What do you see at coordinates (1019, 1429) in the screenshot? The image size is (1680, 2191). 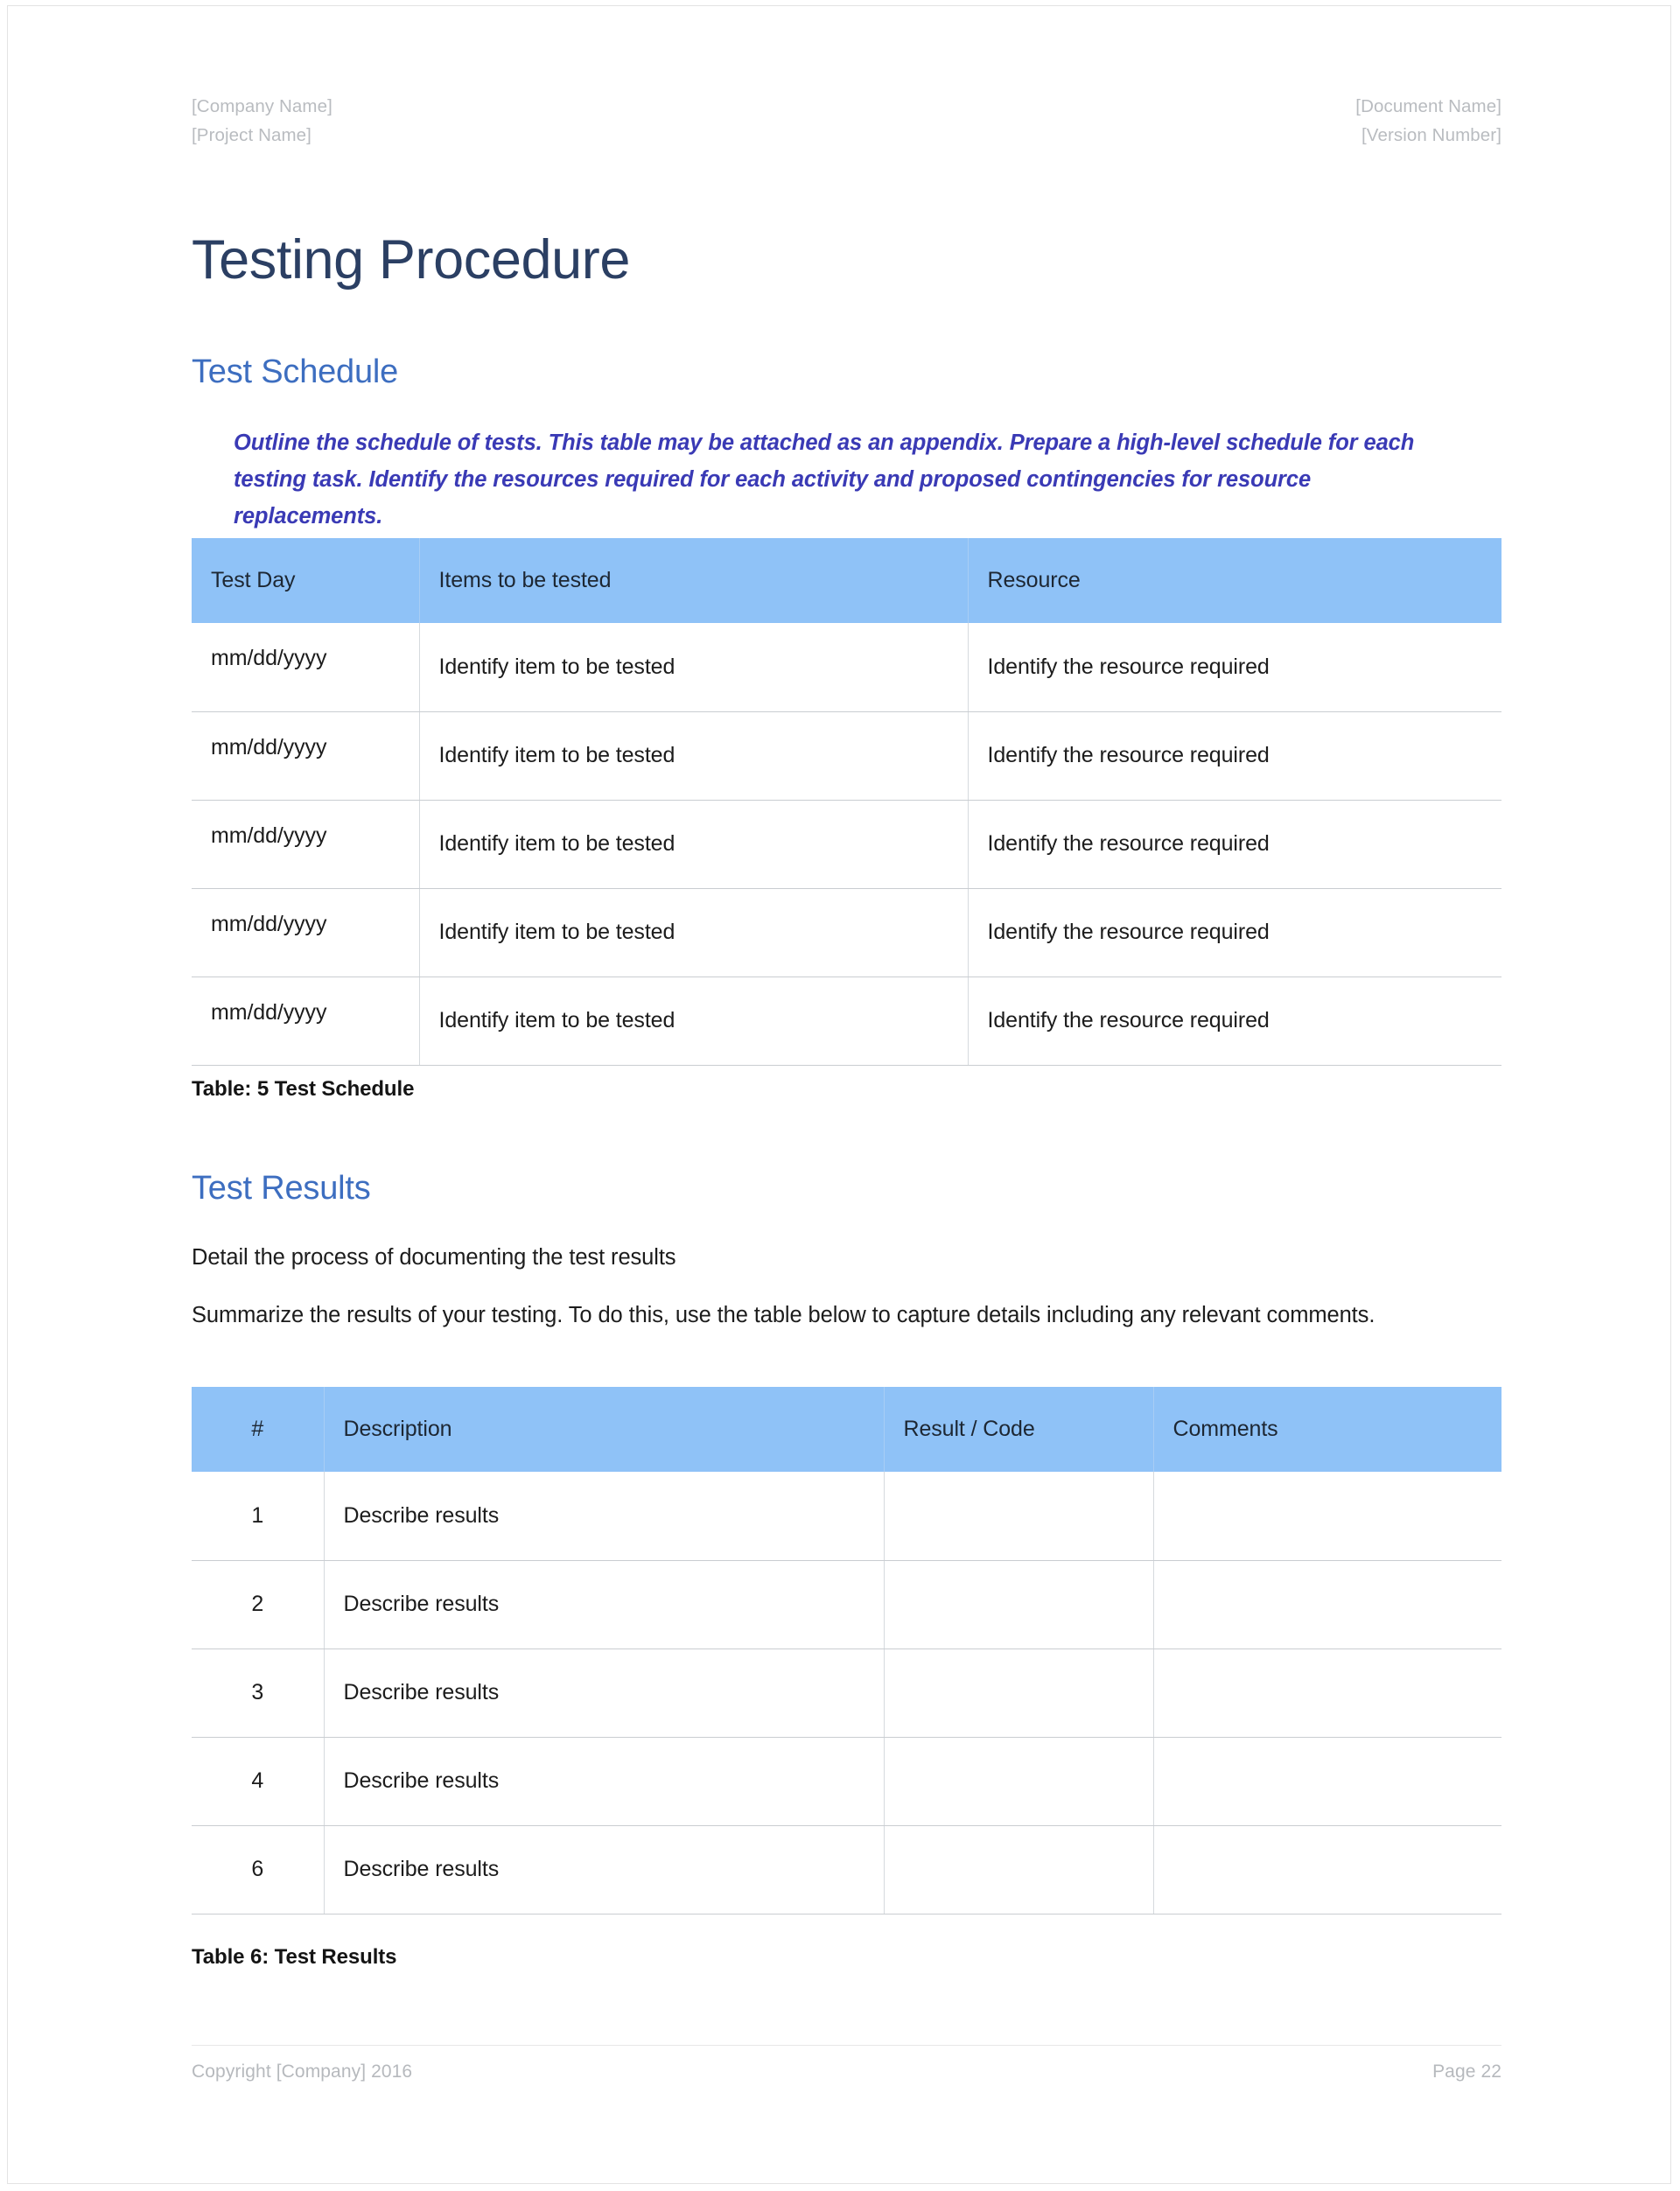 I see `column-header-result-code: Result / Code` at bounding box center [1019, 1429].